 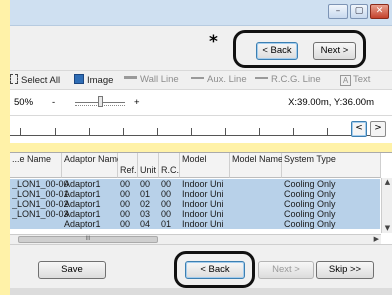 What do you see at coordinates (338, 11) in the screenshot?
I see `minimize-button: –` at bounding box center [338, 11].